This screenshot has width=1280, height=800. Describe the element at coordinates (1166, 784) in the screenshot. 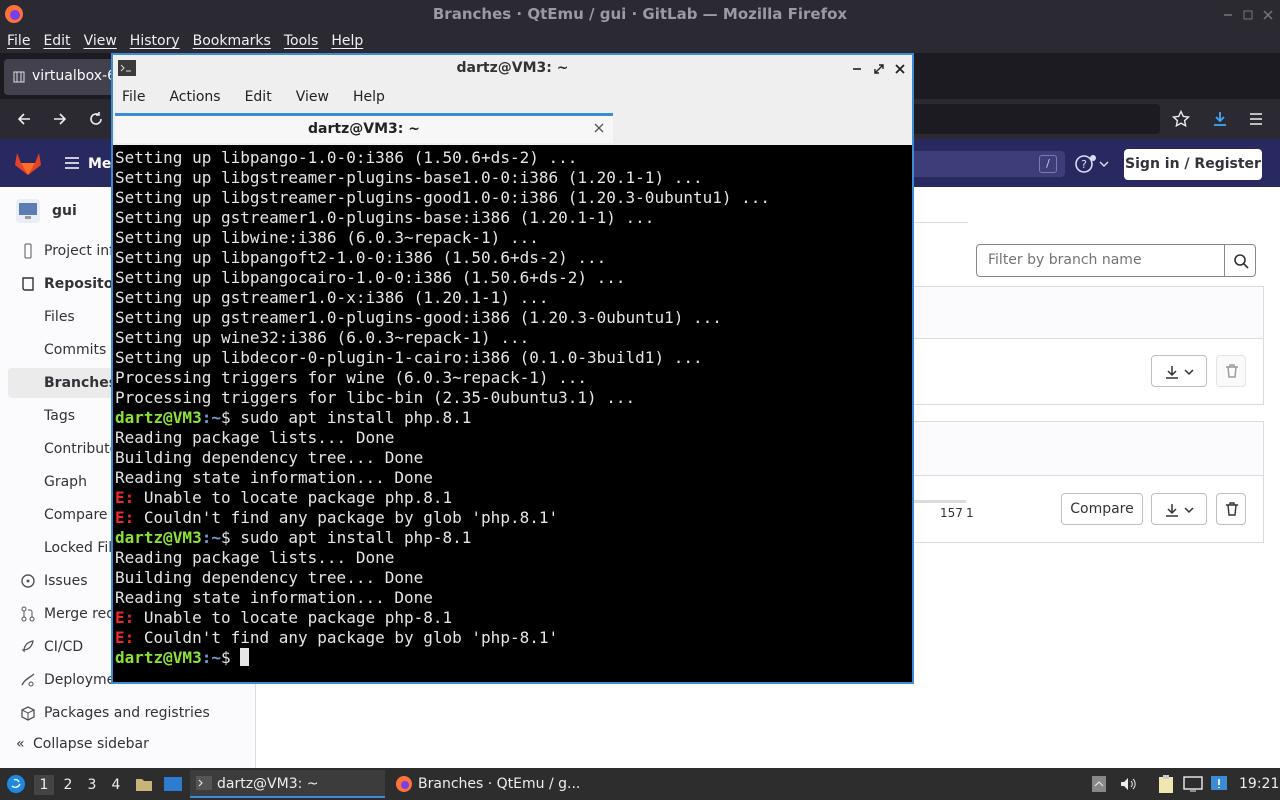

I see `clipboard-icon` at that location.